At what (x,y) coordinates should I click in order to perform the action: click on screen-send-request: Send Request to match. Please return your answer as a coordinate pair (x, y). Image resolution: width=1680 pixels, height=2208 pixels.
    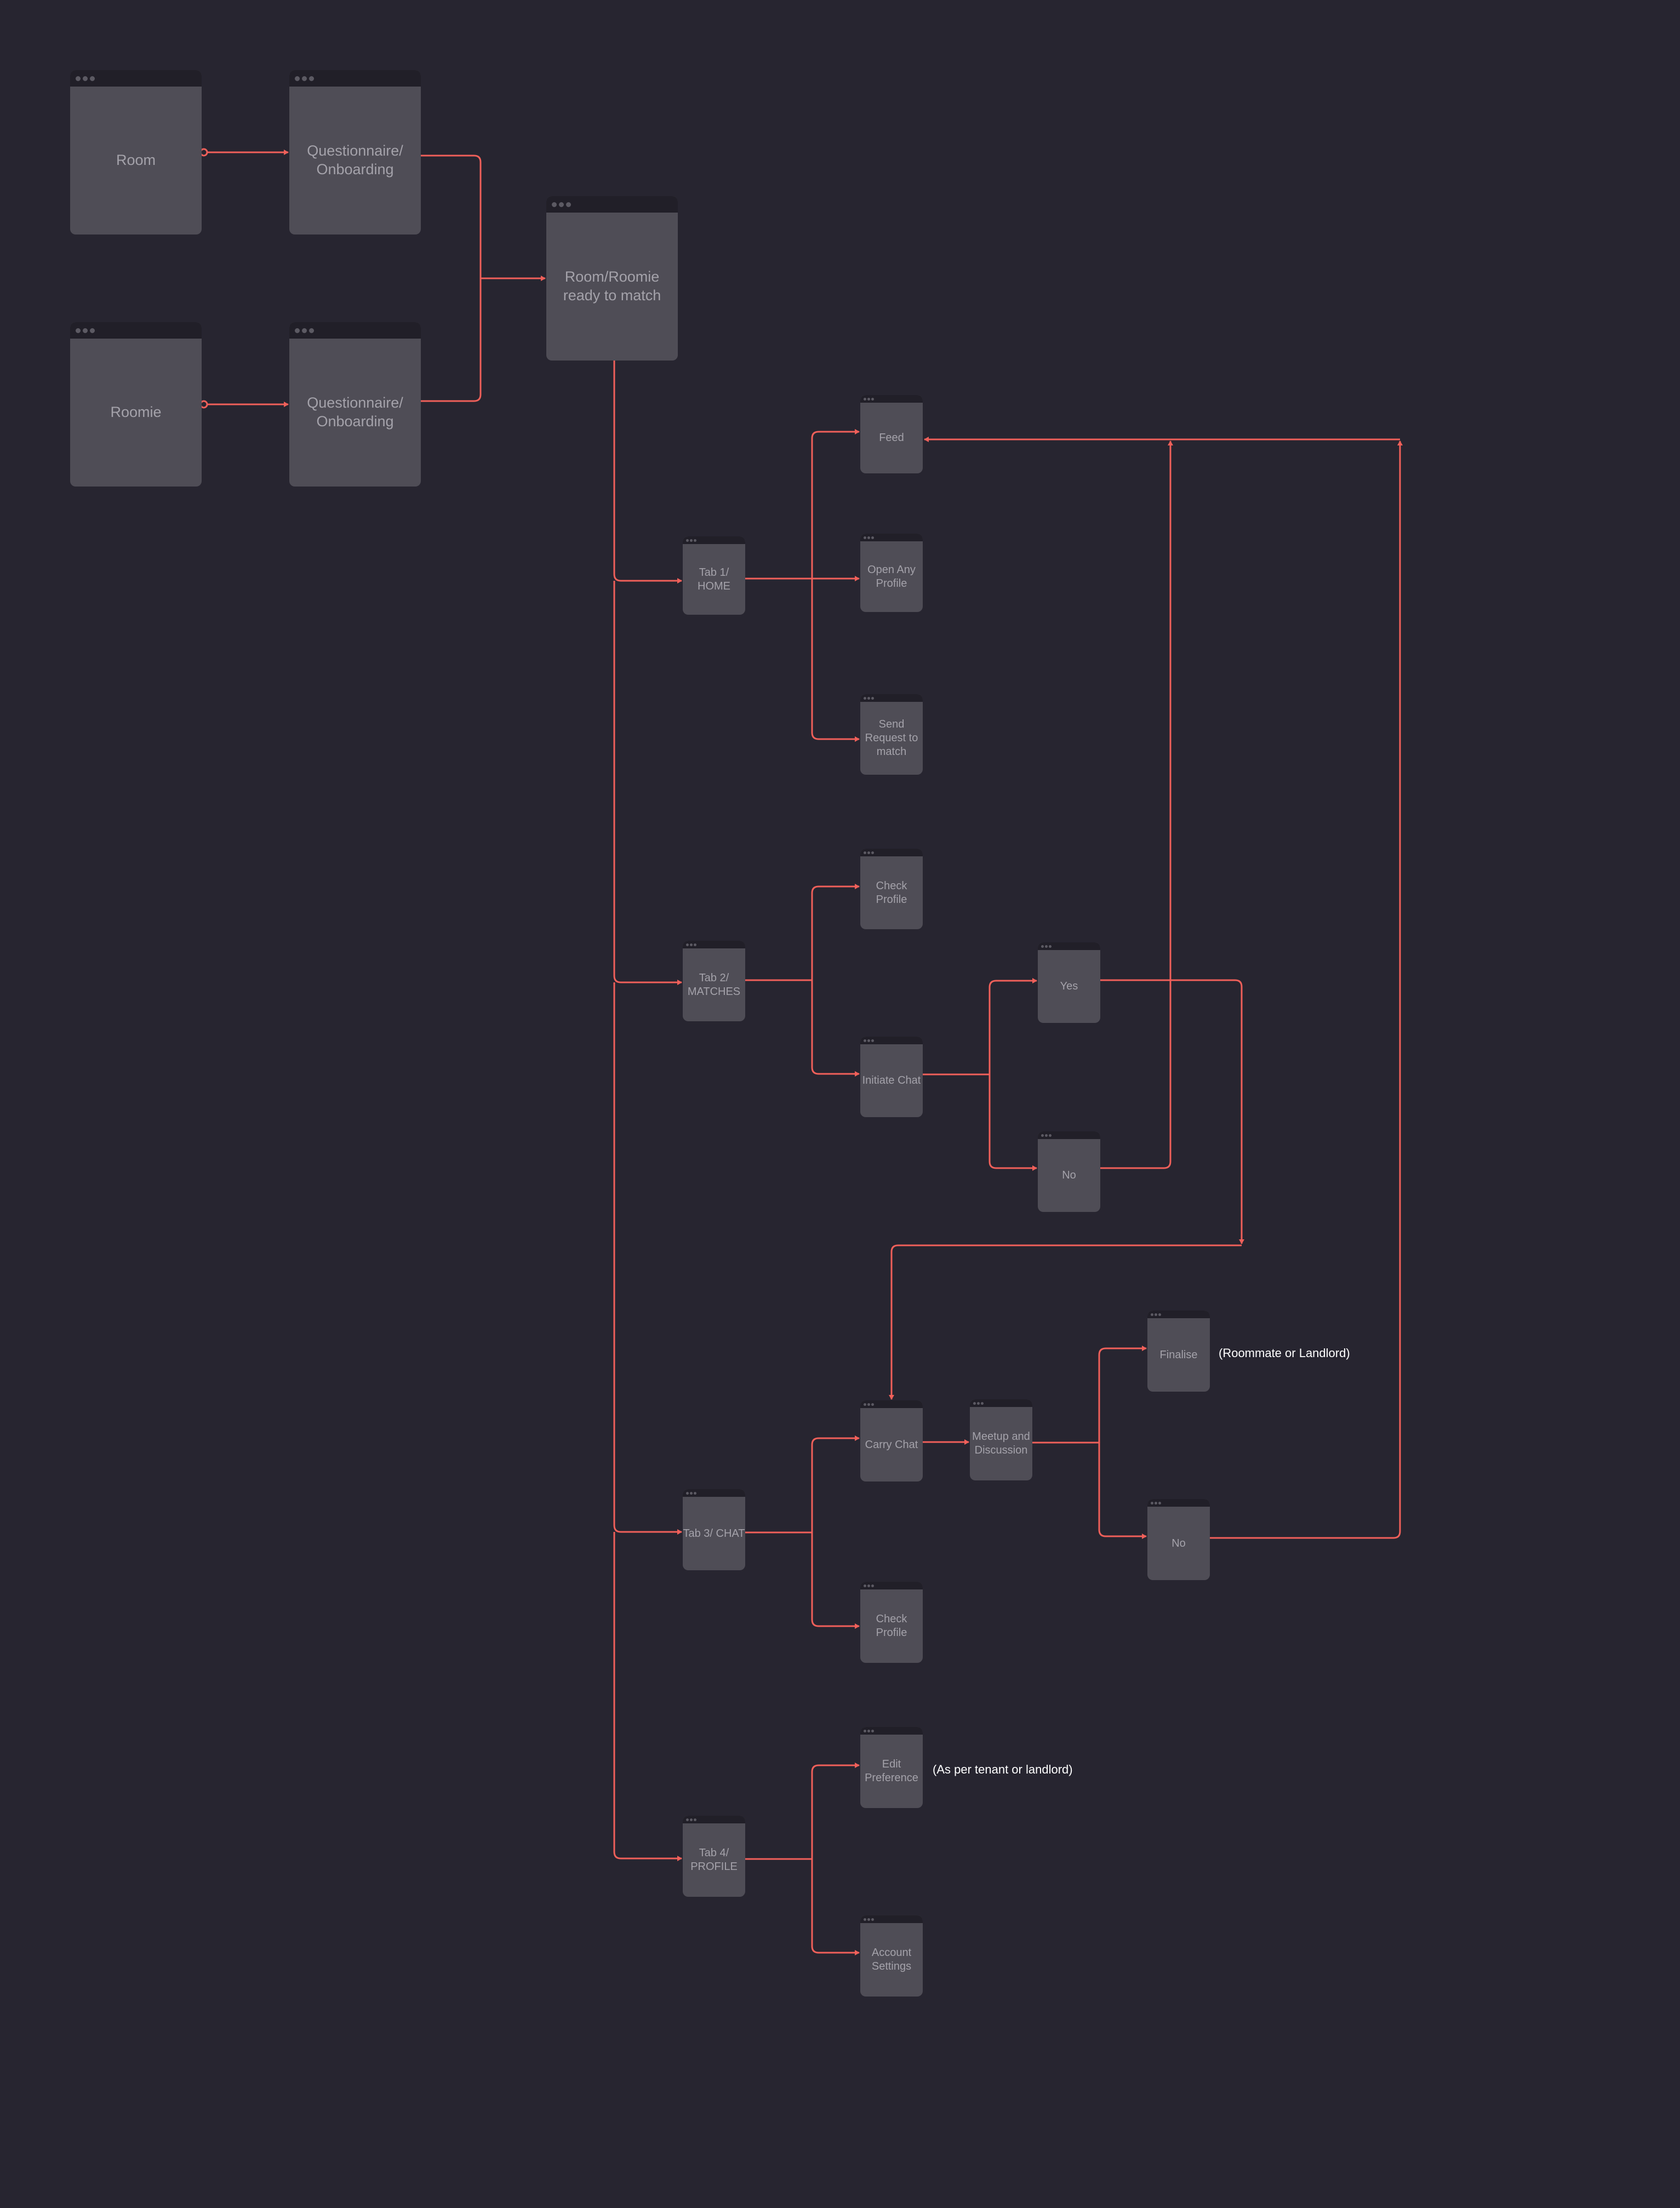
    Looking at the image, I should click on (891, 734).